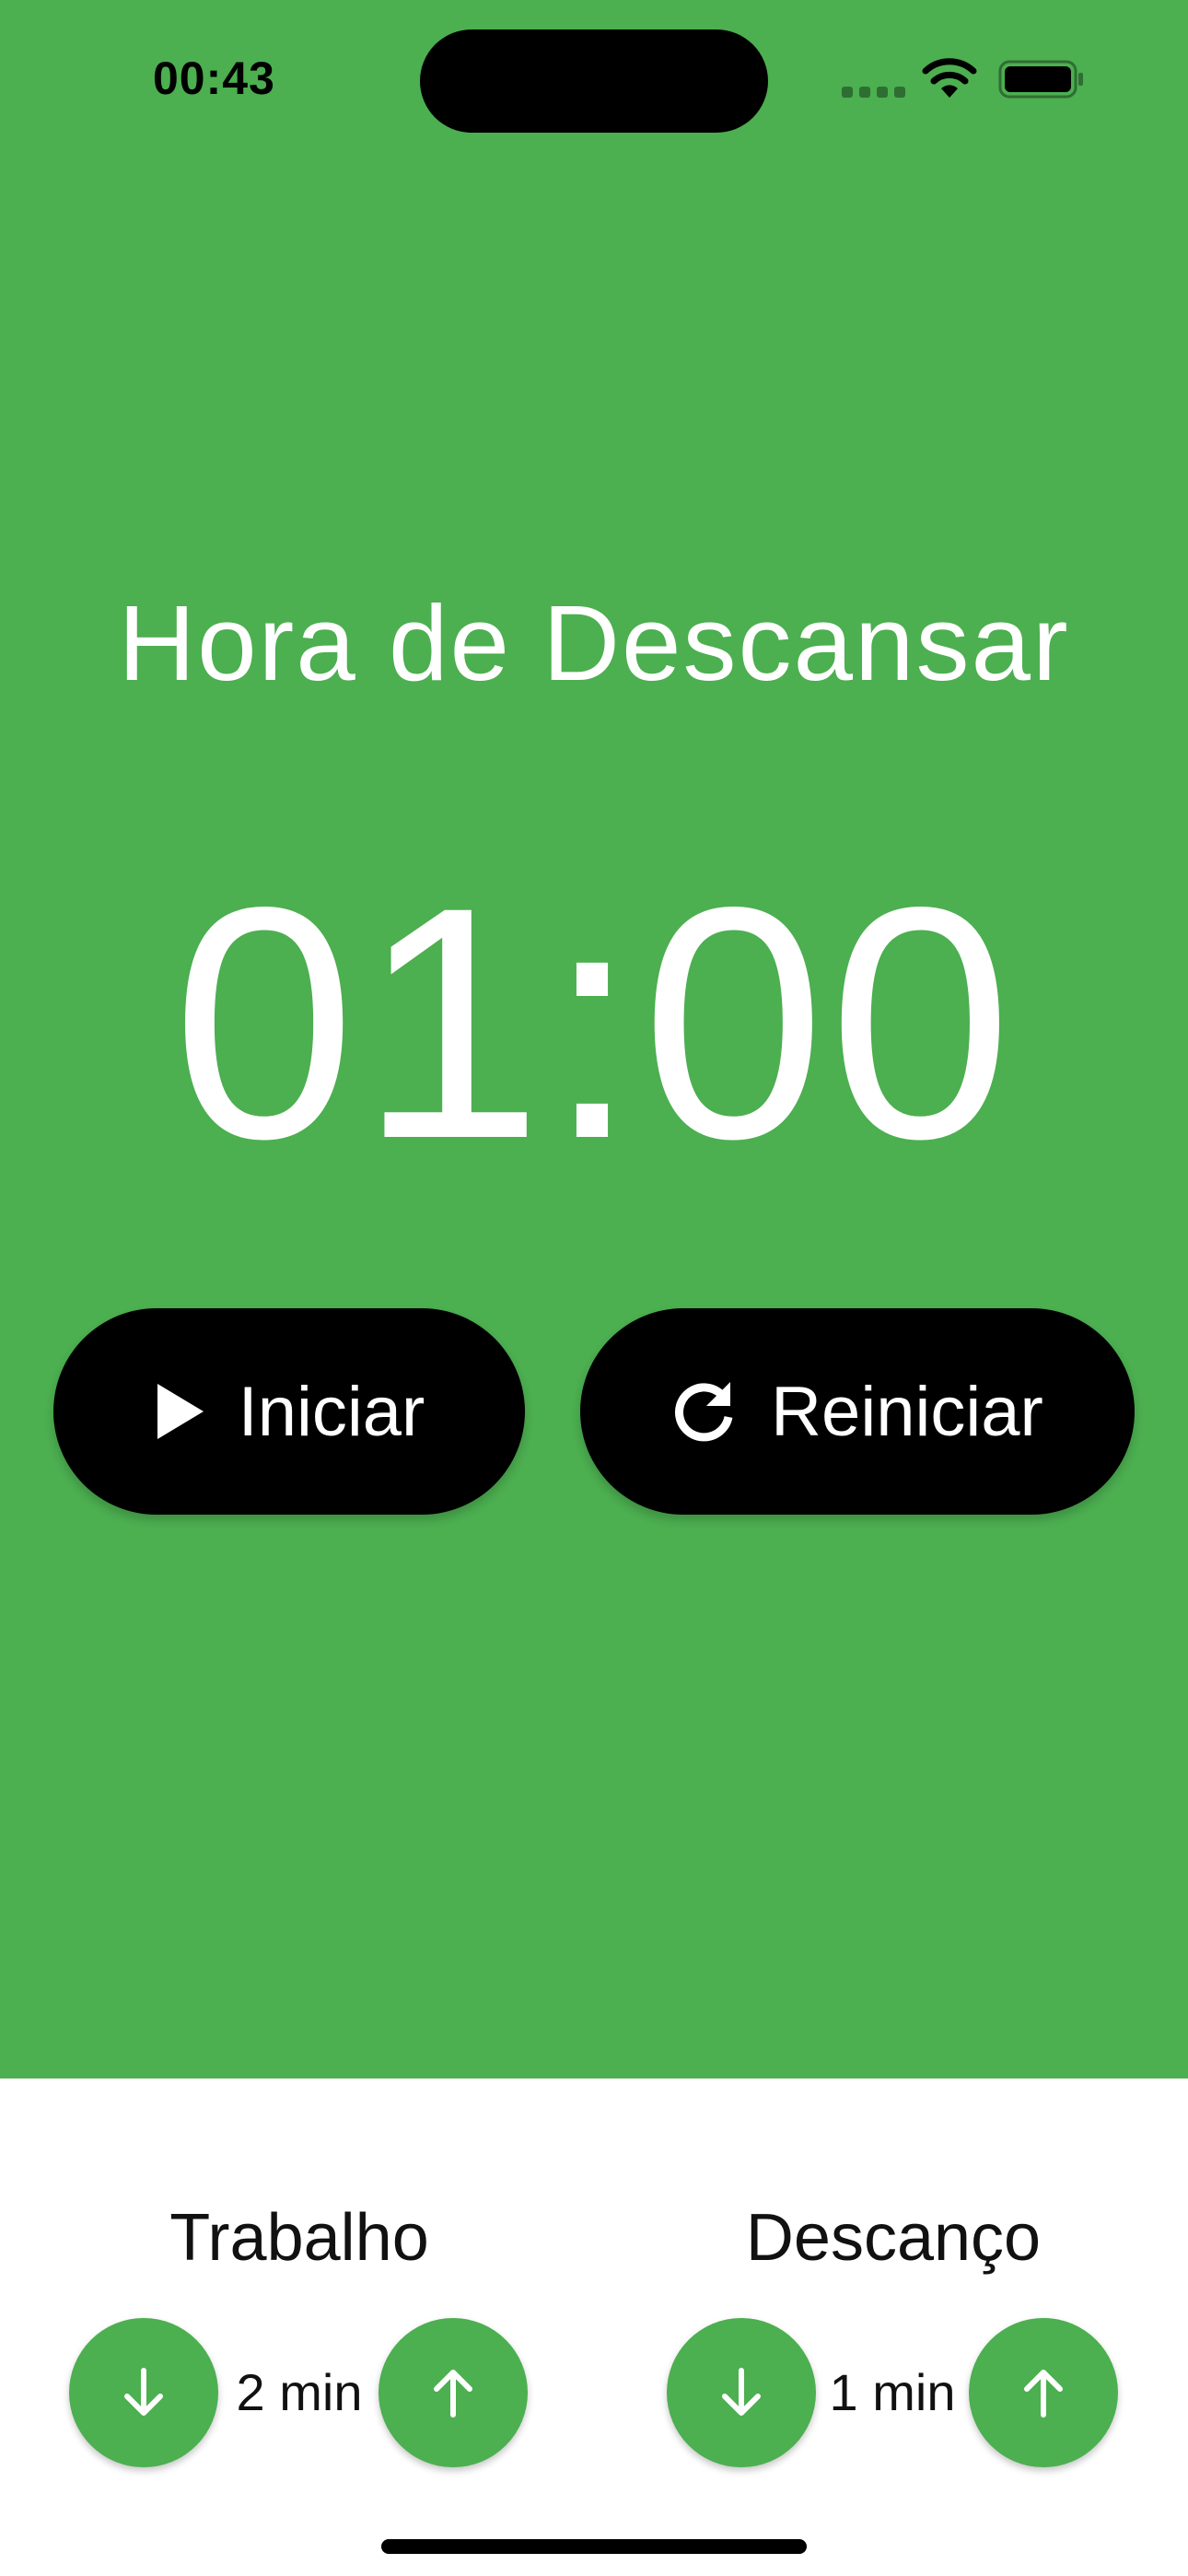 The width and height of the screenshot is (1188, 2576). What do you see at coordinates (299, 2238) in the screenshot?
I see `work-duration-label: Trabalho` at bounding box center [299, 2238].